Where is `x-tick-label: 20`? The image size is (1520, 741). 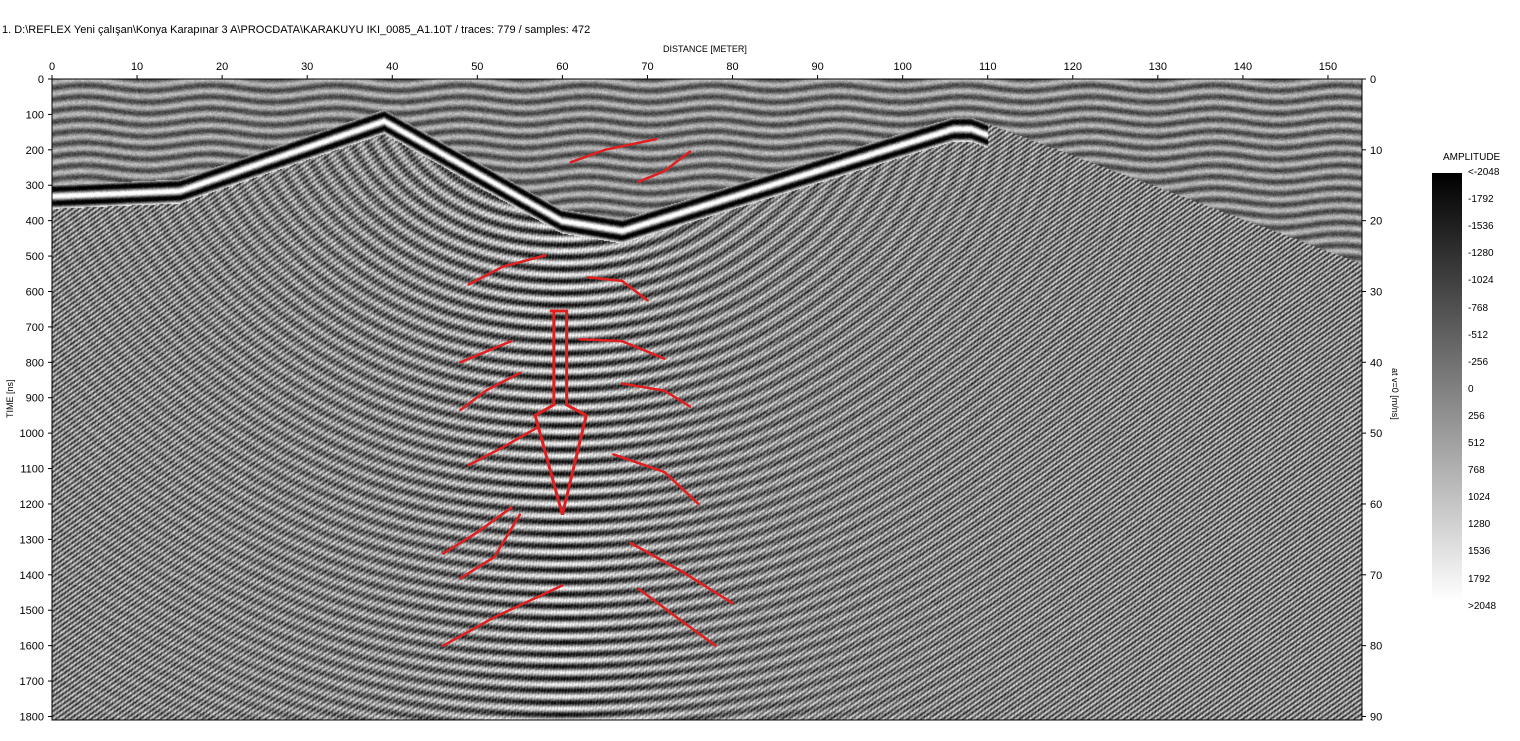 x-tick-label: 20 is located at coordinates (222, 67).